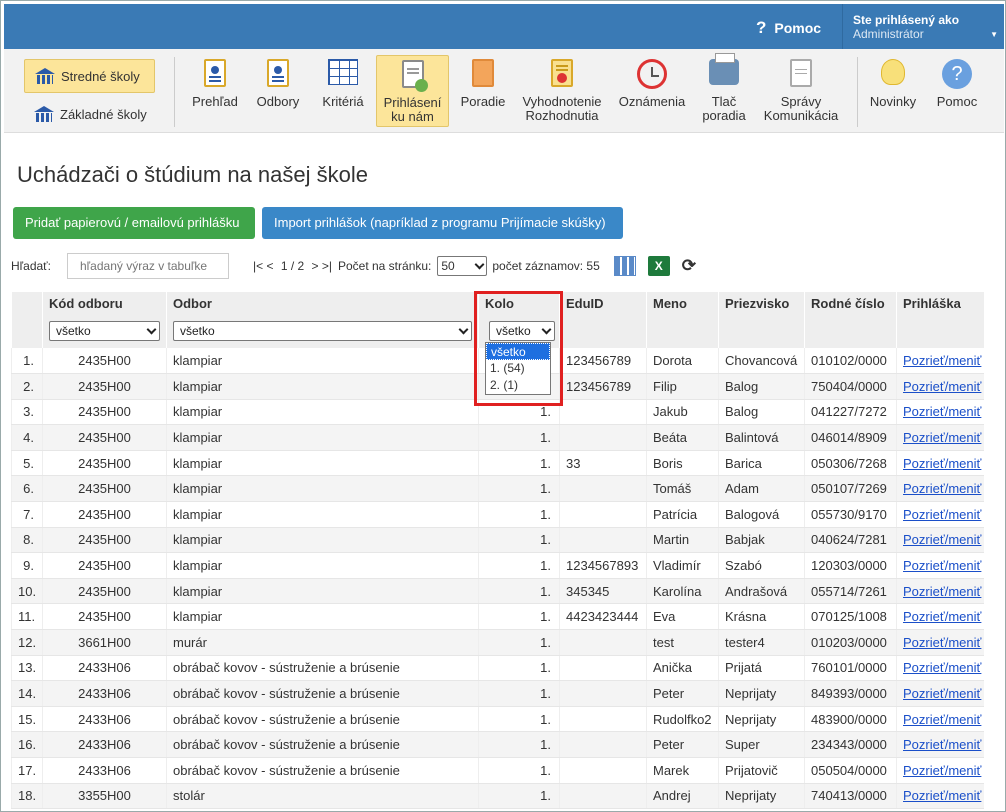  I want to click on ribbon-criteria: Kritériá, so click(343, 91).